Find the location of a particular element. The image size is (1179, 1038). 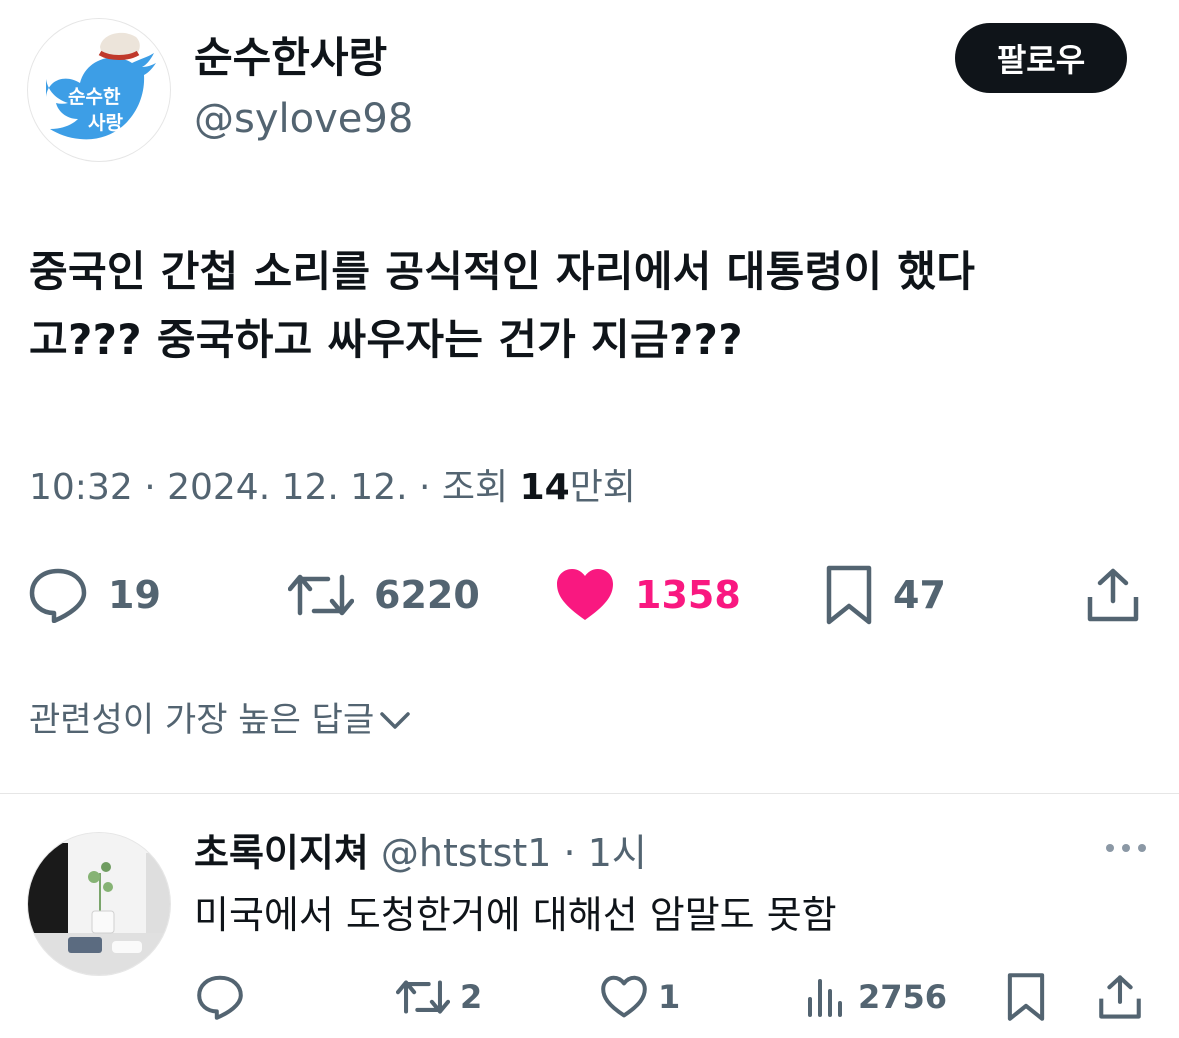

author-avatar: 순수한 사랑 is located at coordinates (99, 90).